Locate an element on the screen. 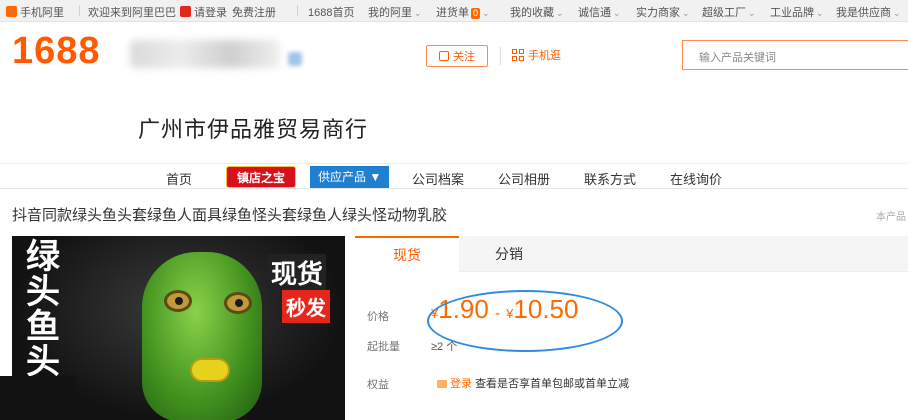  rights-label: 权益 is located at coordinates (378, 385).